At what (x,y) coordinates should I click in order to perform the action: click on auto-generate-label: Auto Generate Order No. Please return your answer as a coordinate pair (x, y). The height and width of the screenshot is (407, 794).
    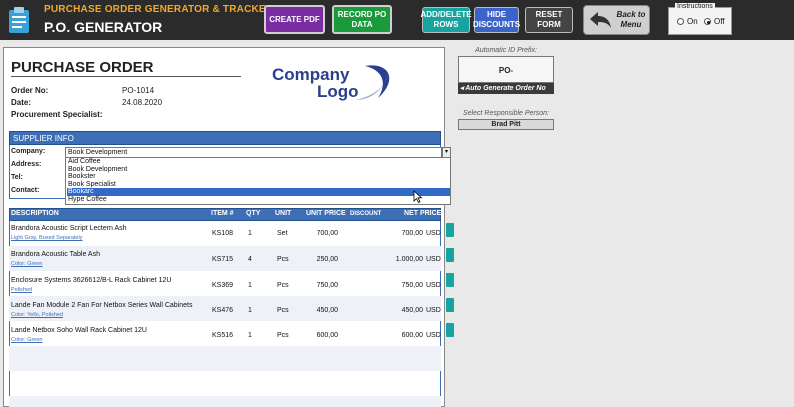
    Looking at the image, I should click on (505, 88).